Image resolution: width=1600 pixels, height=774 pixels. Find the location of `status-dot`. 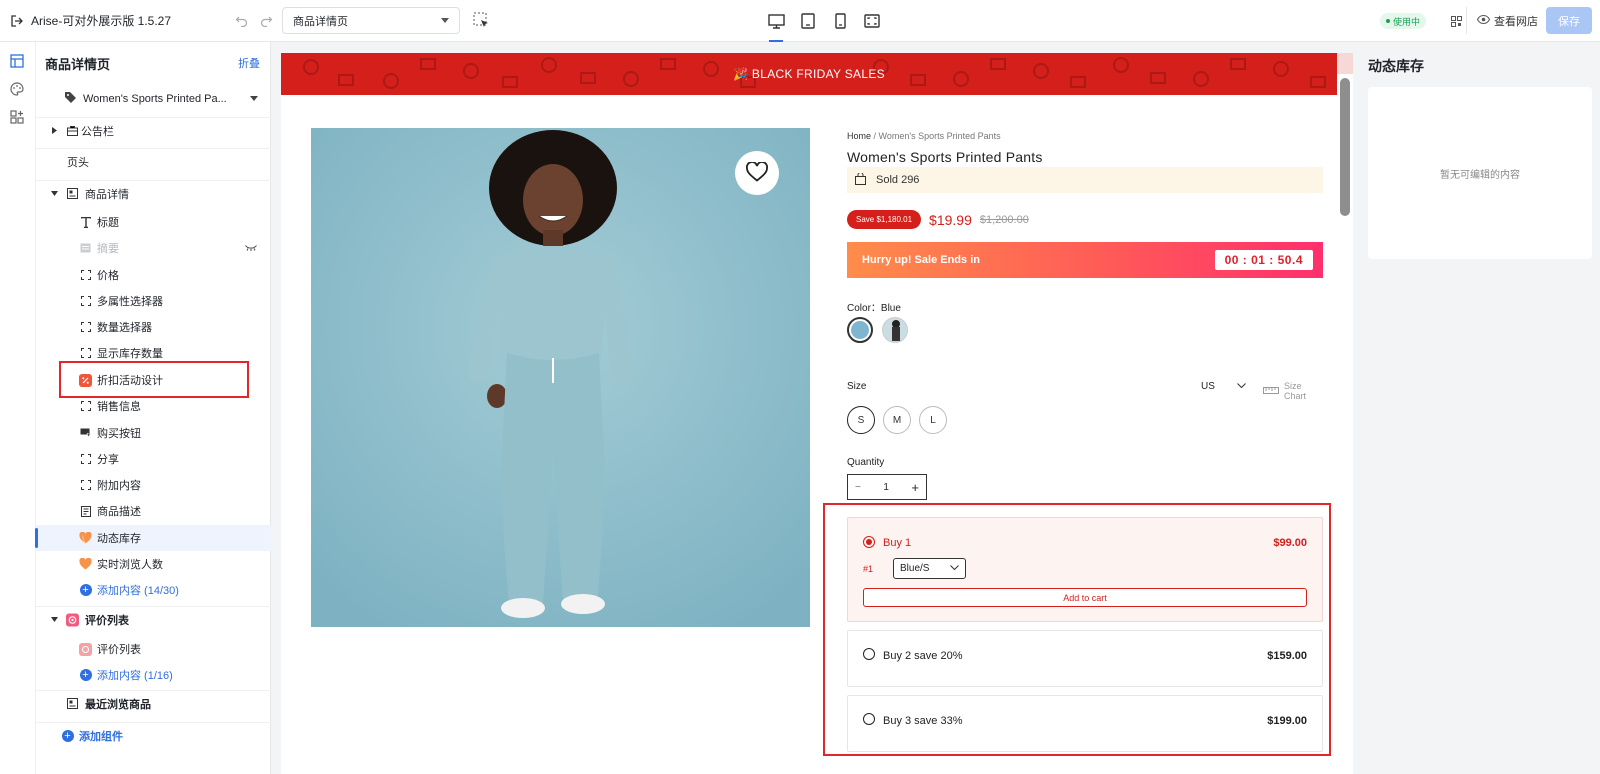

status-dot is located at coordinates (1388, 21).